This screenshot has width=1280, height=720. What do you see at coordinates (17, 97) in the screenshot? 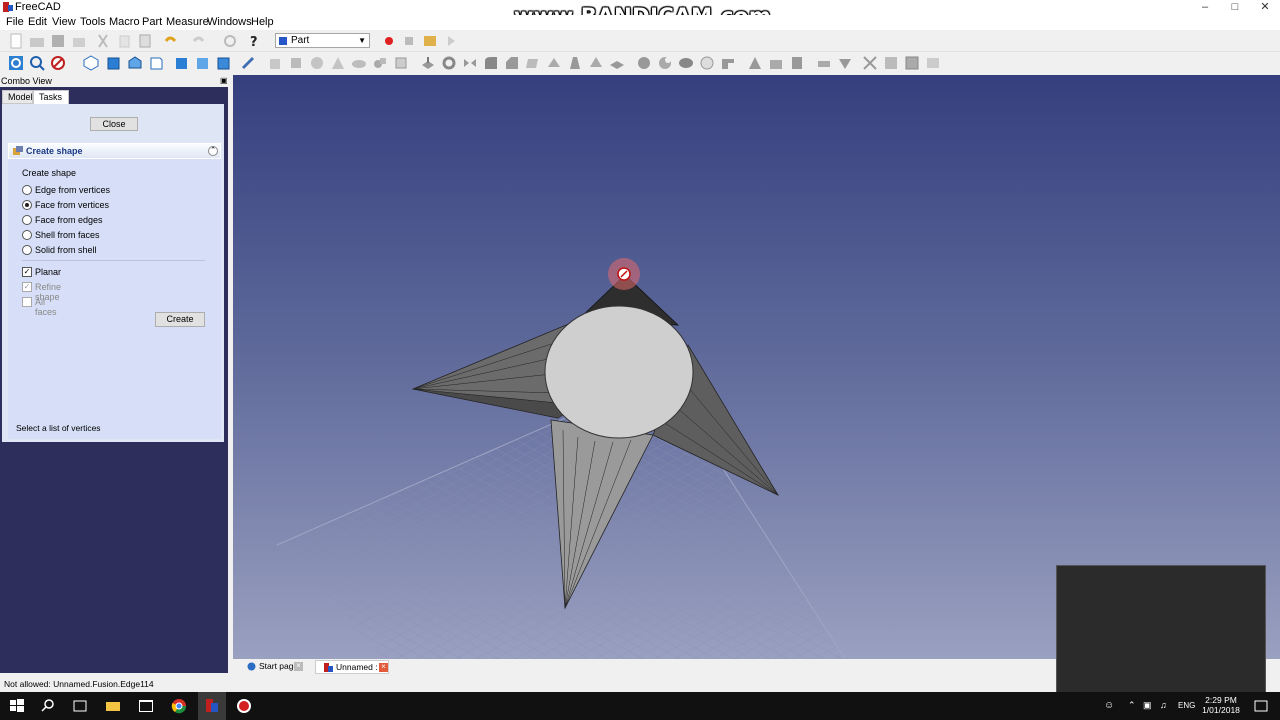
I see `tab-model: Model` at bounding box center [17, 97].